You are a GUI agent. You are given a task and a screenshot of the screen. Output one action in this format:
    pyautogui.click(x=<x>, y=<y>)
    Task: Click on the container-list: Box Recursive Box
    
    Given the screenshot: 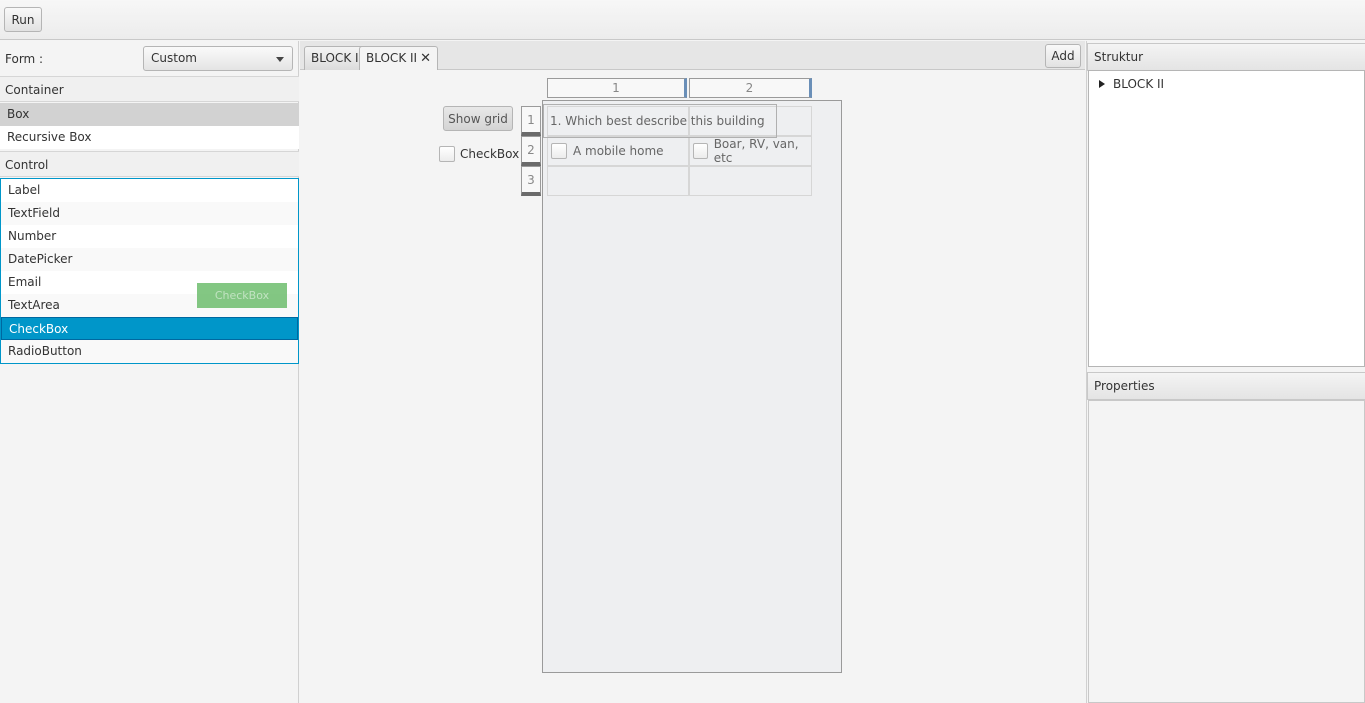 What is the action you would take?
    pyautogui.click(x=149, y=126)
    